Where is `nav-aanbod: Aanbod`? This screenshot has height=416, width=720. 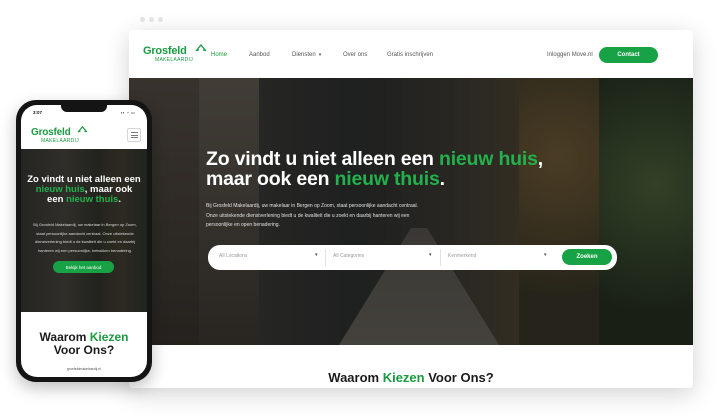 nav-aanbod: Aanbod is located at coordinates (259, 55).